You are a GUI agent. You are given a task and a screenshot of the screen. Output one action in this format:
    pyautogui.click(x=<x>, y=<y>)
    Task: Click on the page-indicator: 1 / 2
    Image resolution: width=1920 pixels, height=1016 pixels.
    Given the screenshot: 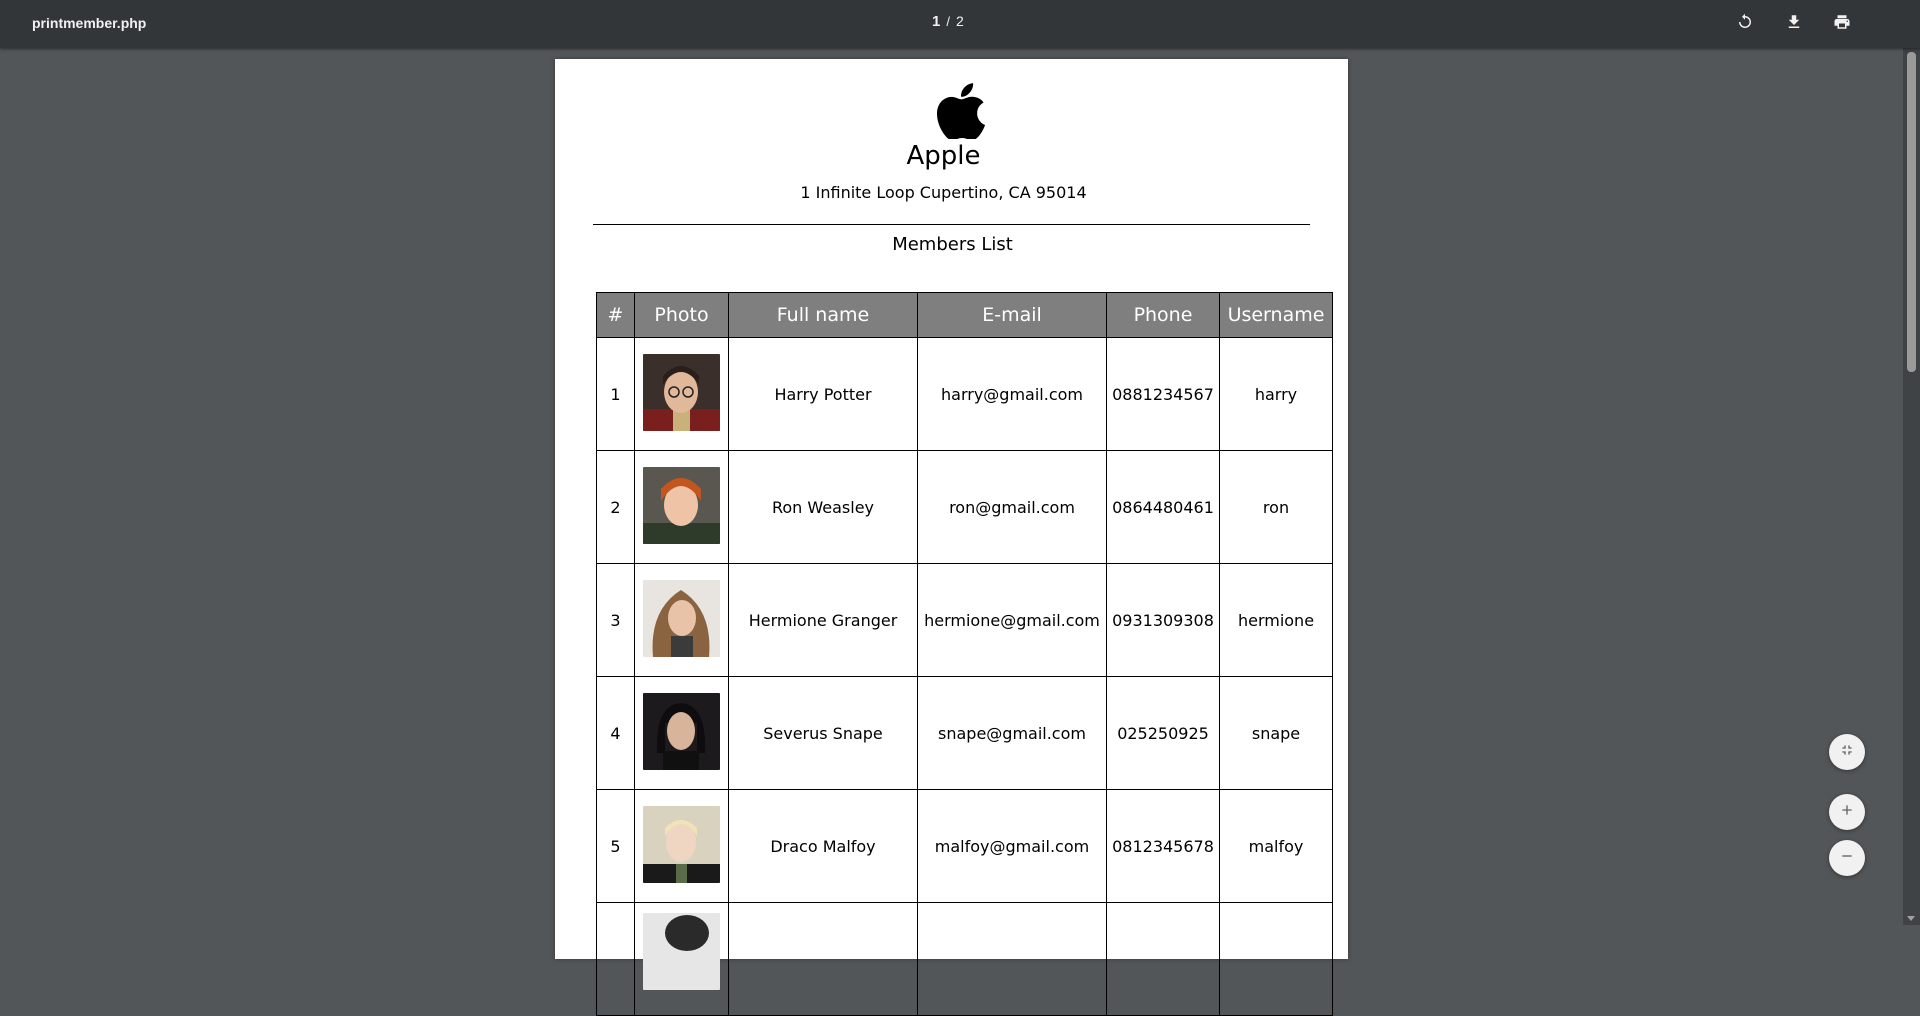 What is the action you would take?
    pyautogui.click(x=948, y=21)
    